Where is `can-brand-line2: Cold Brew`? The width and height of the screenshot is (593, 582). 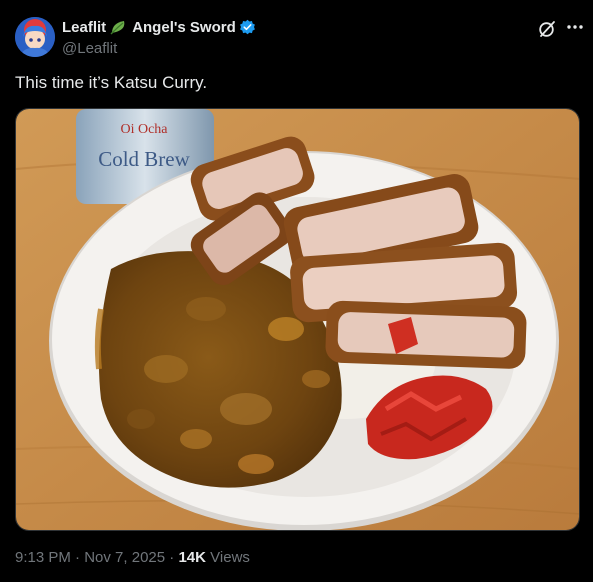 can-brand-line2: Cold Brew is located at coordinates (144, 159).